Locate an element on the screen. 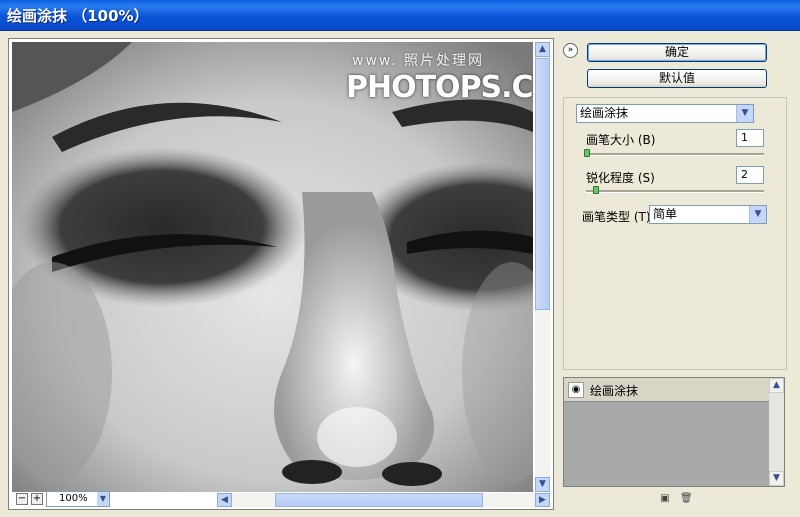 The width and height of the screenshot is (800, 517). filter-select-value: 绘画涂抹 is located at coordinates (604, 113).